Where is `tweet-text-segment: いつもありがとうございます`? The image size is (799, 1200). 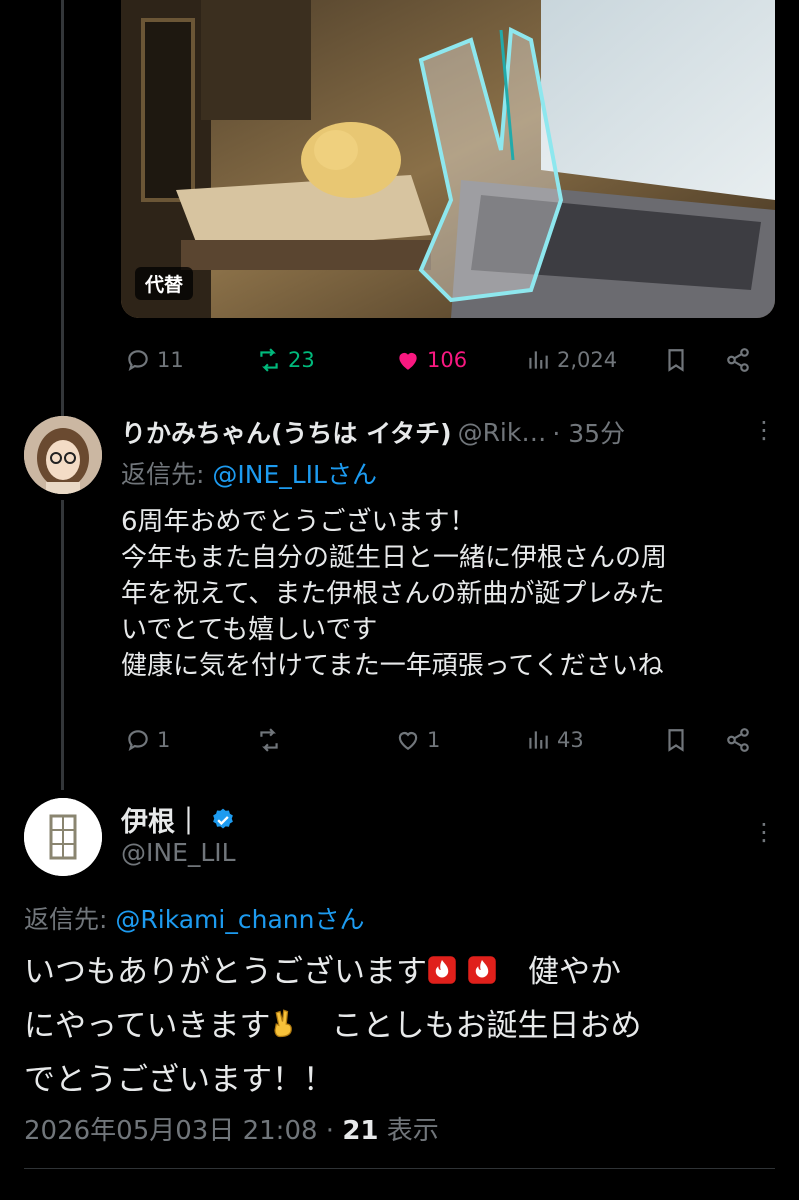
tweet-text-segment: いつもありがとうございます is located at coordinates (225, 972).